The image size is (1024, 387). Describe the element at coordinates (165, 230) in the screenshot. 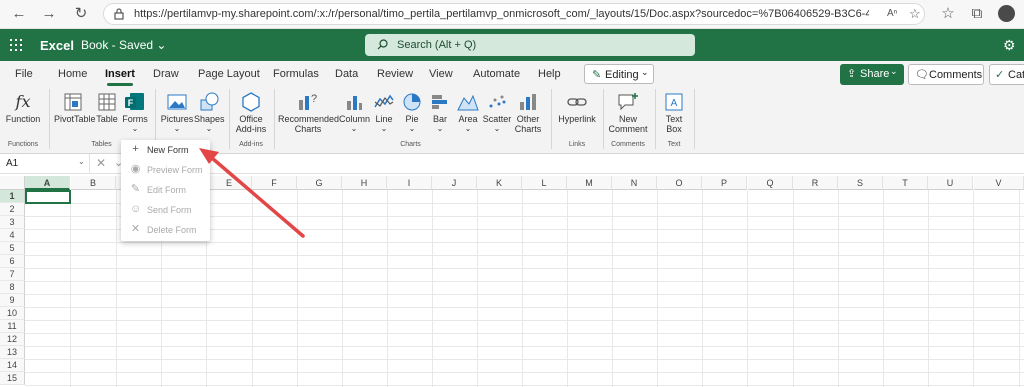

I see `menu-item-delete-form: ✕ Delete Form` at that location.